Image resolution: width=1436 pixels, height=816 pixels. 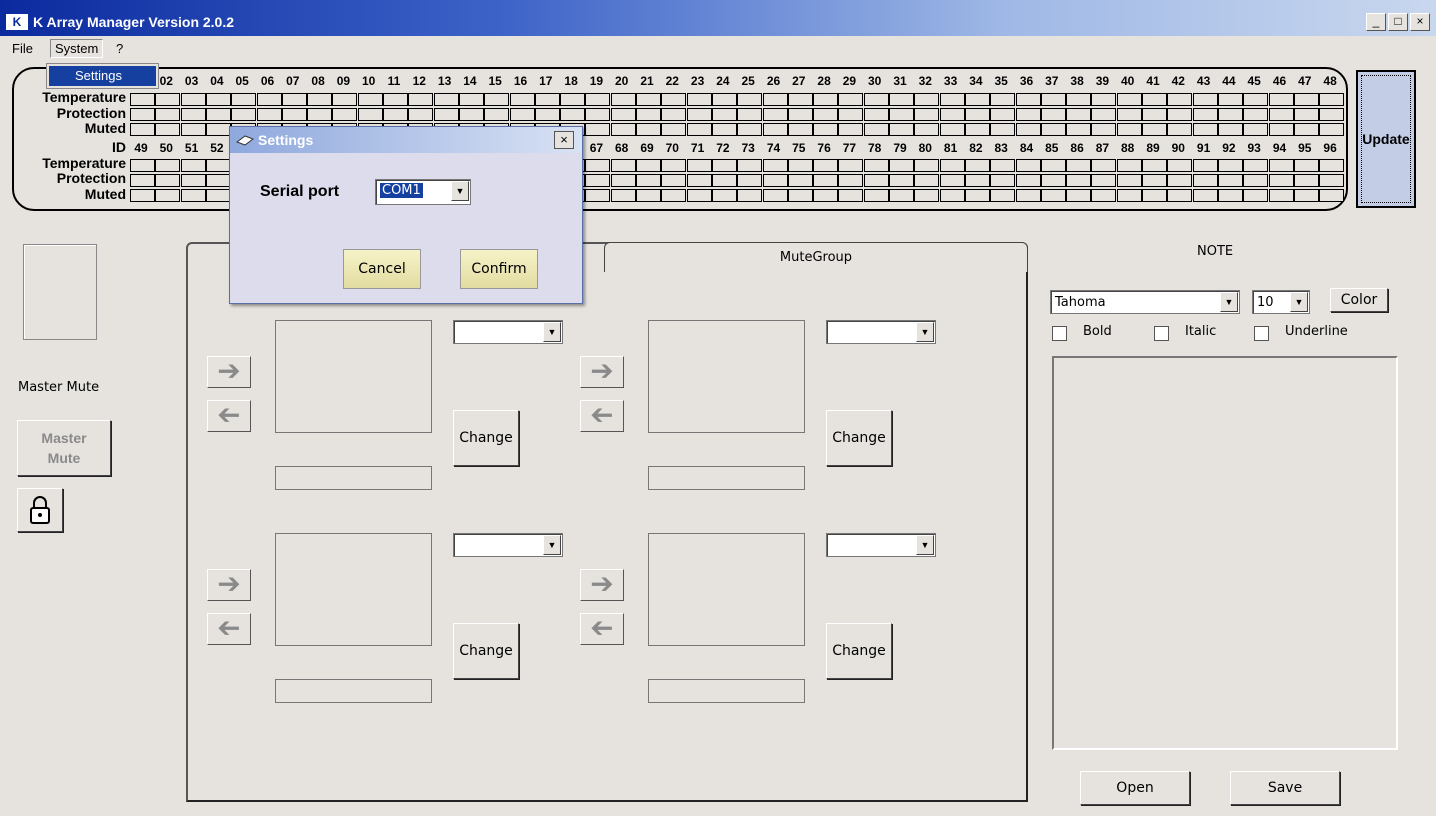 I want to click on underline-checkbox, so click(x=1261, y=333).